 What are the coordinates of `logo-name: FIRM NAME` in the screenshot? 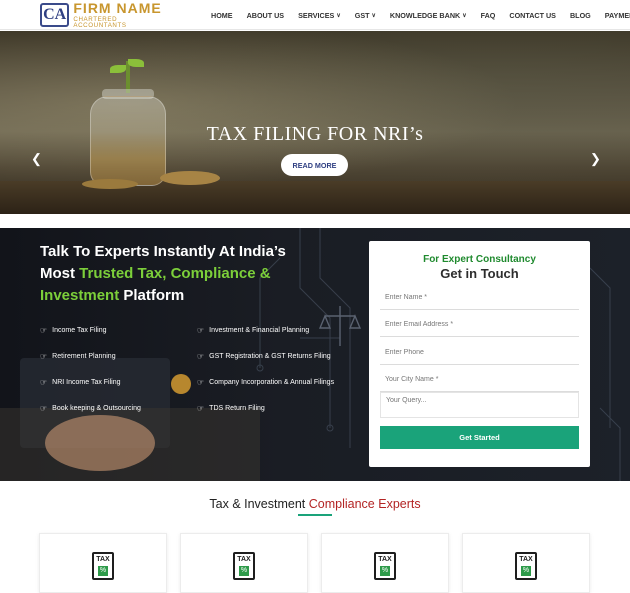 It's located at (117, 8).